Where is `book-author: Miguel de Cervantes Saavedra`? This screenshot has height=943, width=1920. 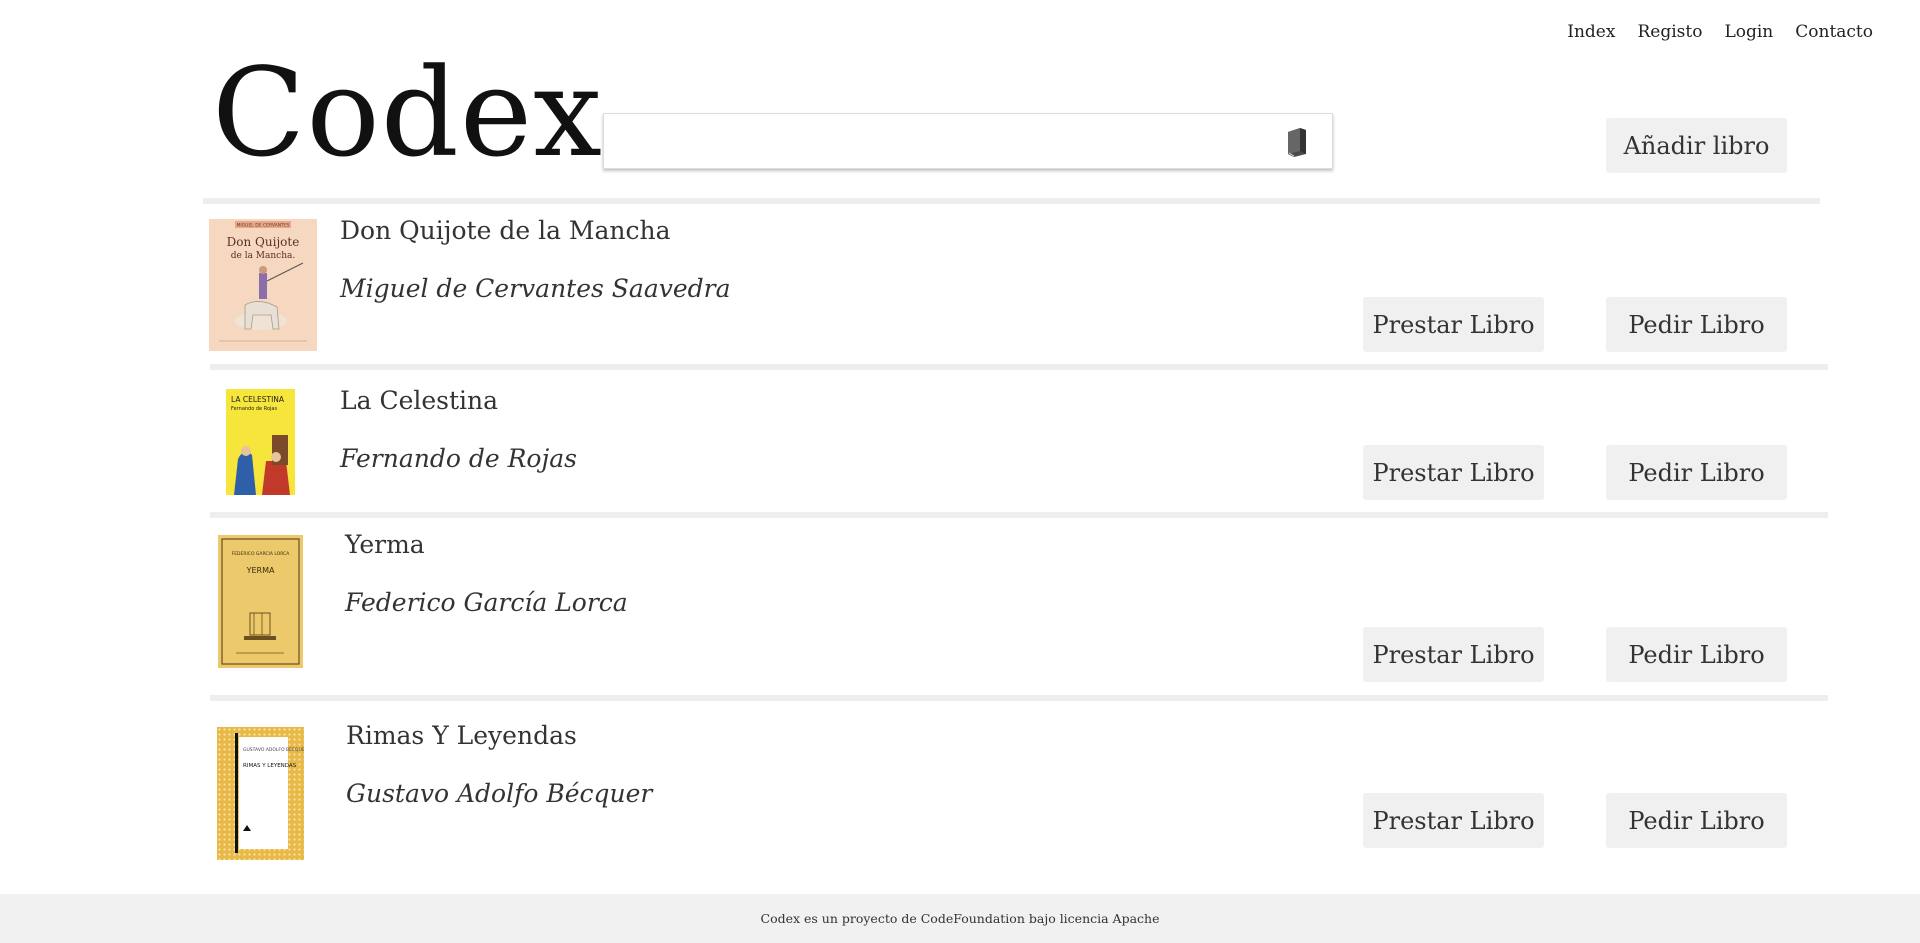 book-author: Miguel de Cervantes Saavedra is located at coordinates (535, 288).